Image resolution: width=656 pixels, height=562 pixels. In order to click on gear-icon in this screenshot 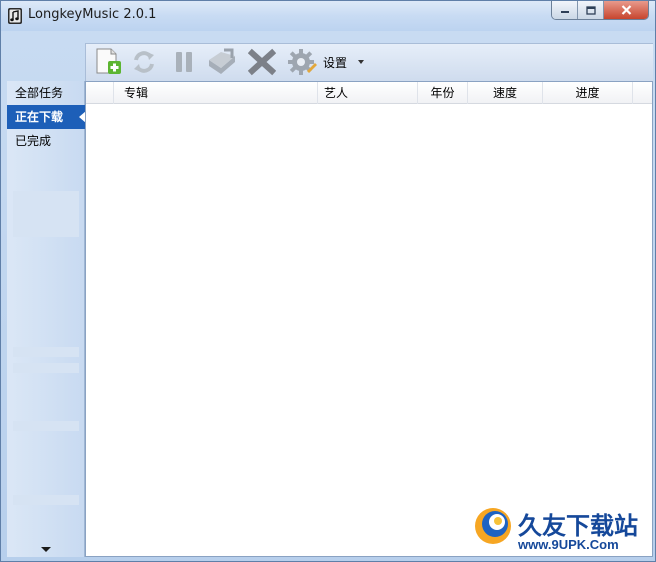, I will do `click(302, 62)`.